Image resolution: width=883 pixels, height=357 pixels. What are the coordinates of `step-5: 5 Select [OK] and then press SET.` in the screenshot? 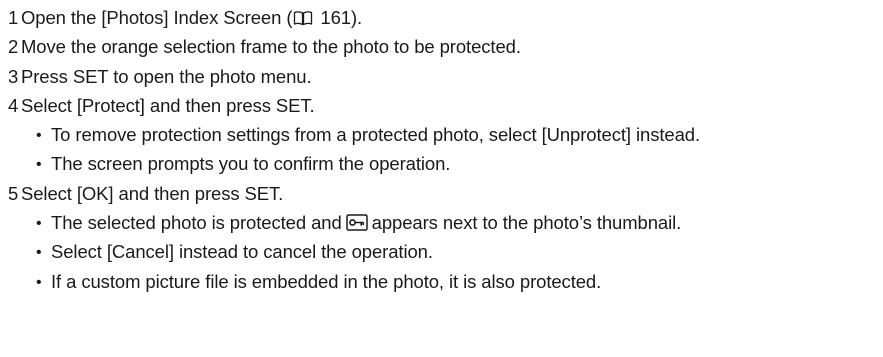 It's located at (441, 193).